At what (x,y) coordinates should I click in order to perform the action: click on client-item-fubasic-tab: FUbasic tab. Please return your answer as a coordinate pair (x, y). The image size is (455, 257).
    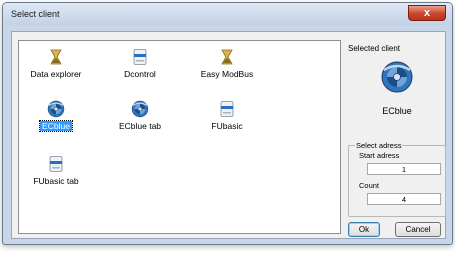
    Looking at the image, I should click on (56, 174).